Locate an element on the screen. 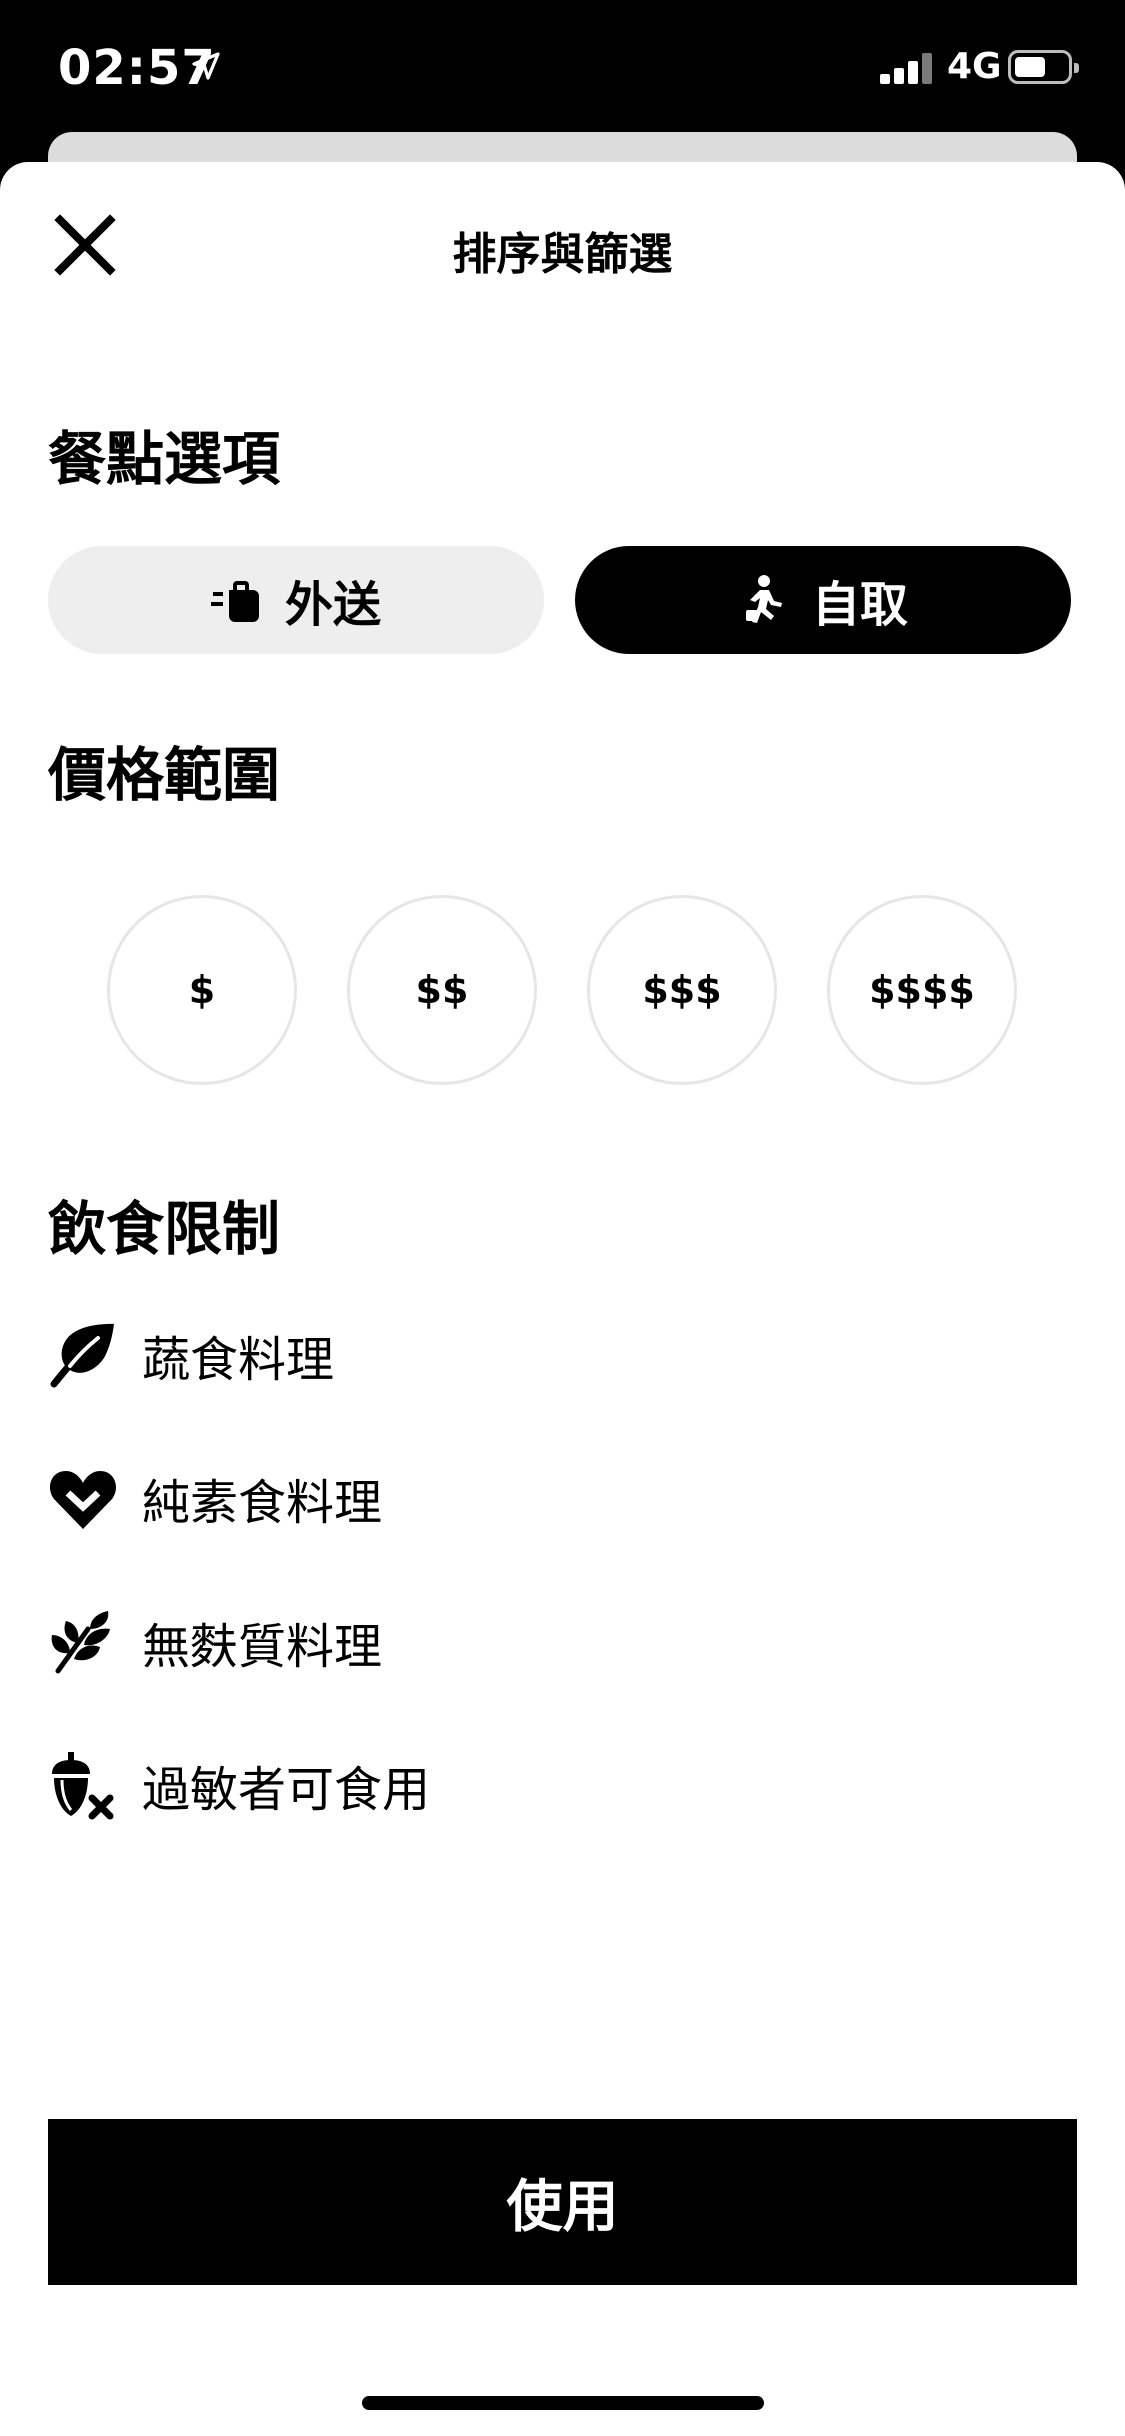  battery-icon is located at coordinates (1043, 67).